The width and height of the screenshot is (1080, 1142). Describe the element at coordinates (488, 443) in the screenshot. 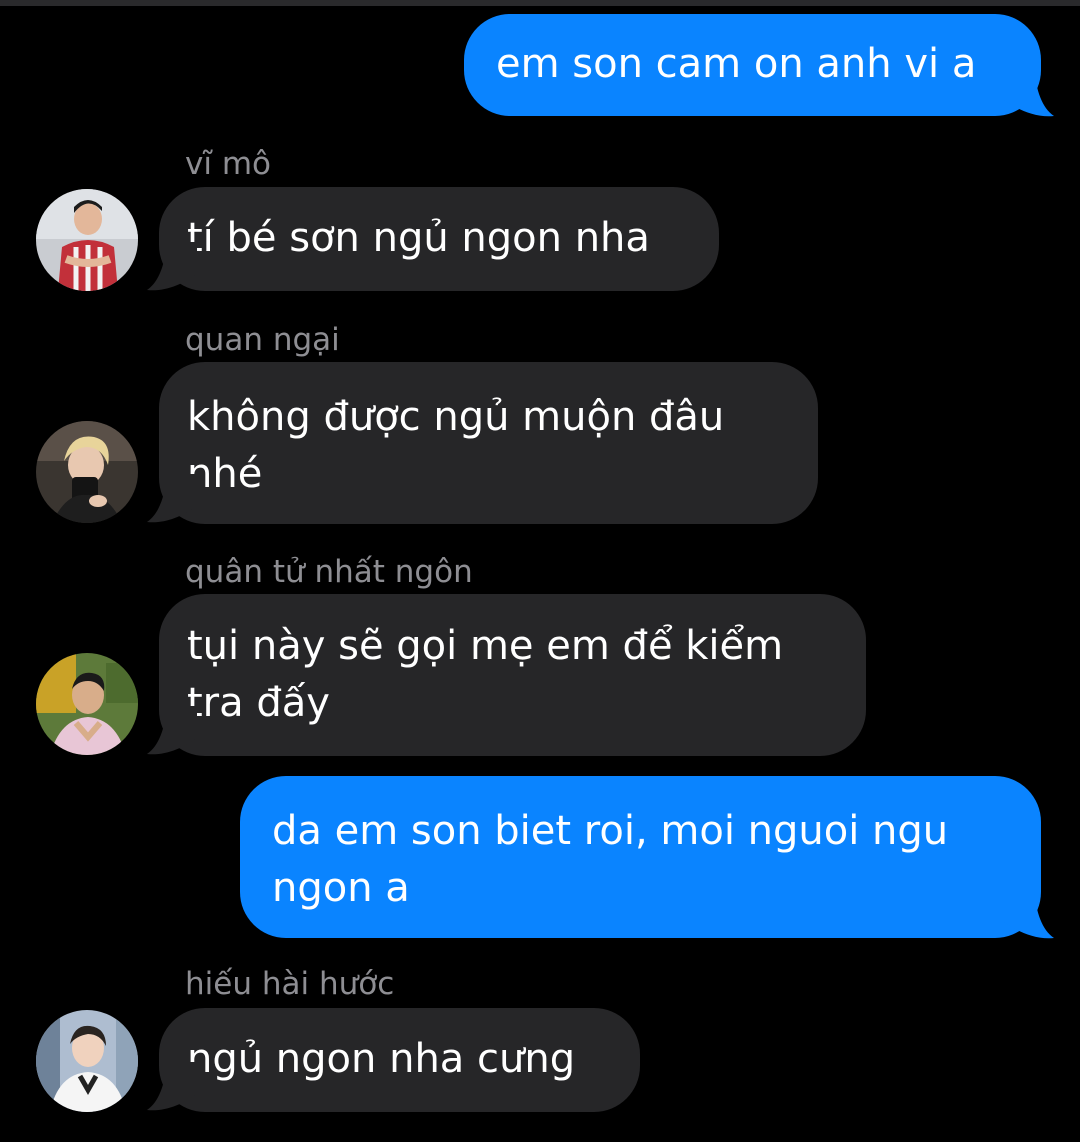

I see `incoming-message-bubble: không được ngủ muộn đâu nhé` at that location.